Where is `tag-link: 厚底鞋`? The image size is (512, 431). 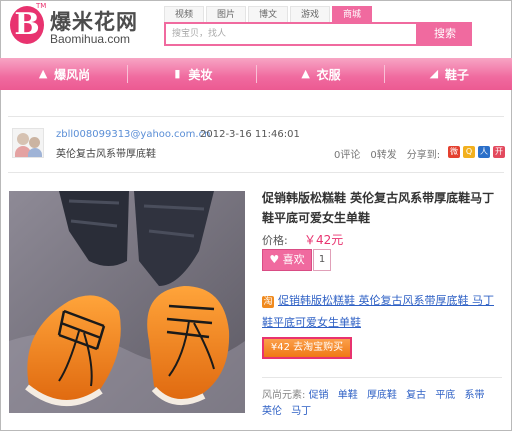
tag-link: 厚底鞋 is located at coordinates (382, 395).